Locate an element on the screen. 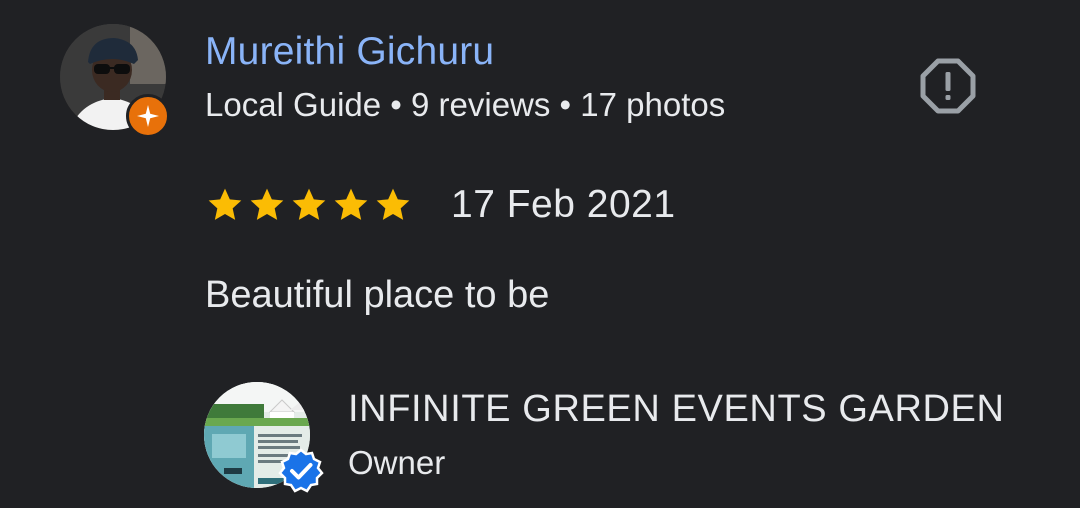 This screenshot has width=1080, height=508. reviewer-meta: Local Guide • 9 reviews • 17 photos is located at coordinates (465, 104).